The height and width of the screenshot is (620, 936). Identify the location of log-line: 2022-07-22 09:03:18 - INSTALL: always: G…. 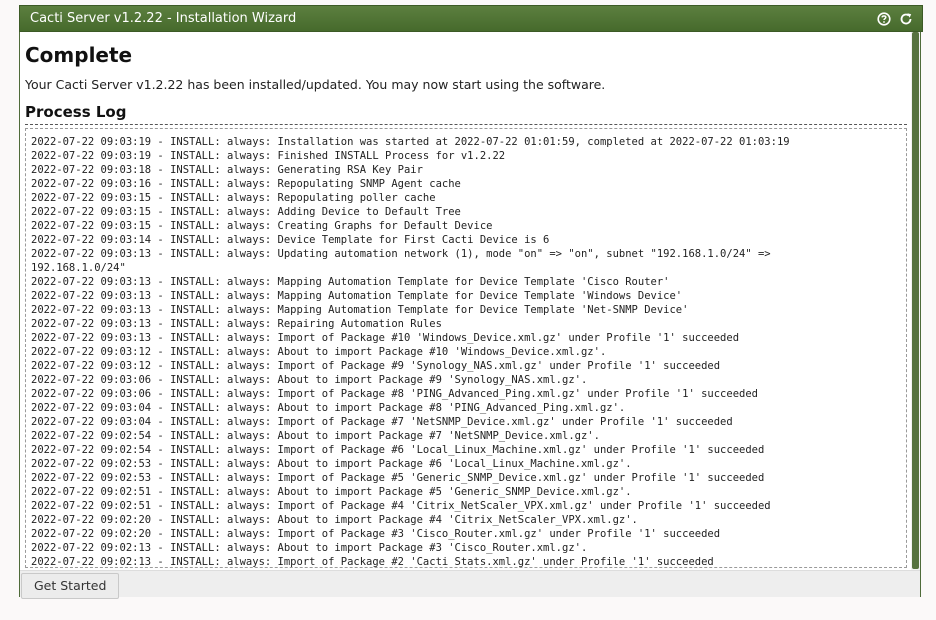
(227, 170).